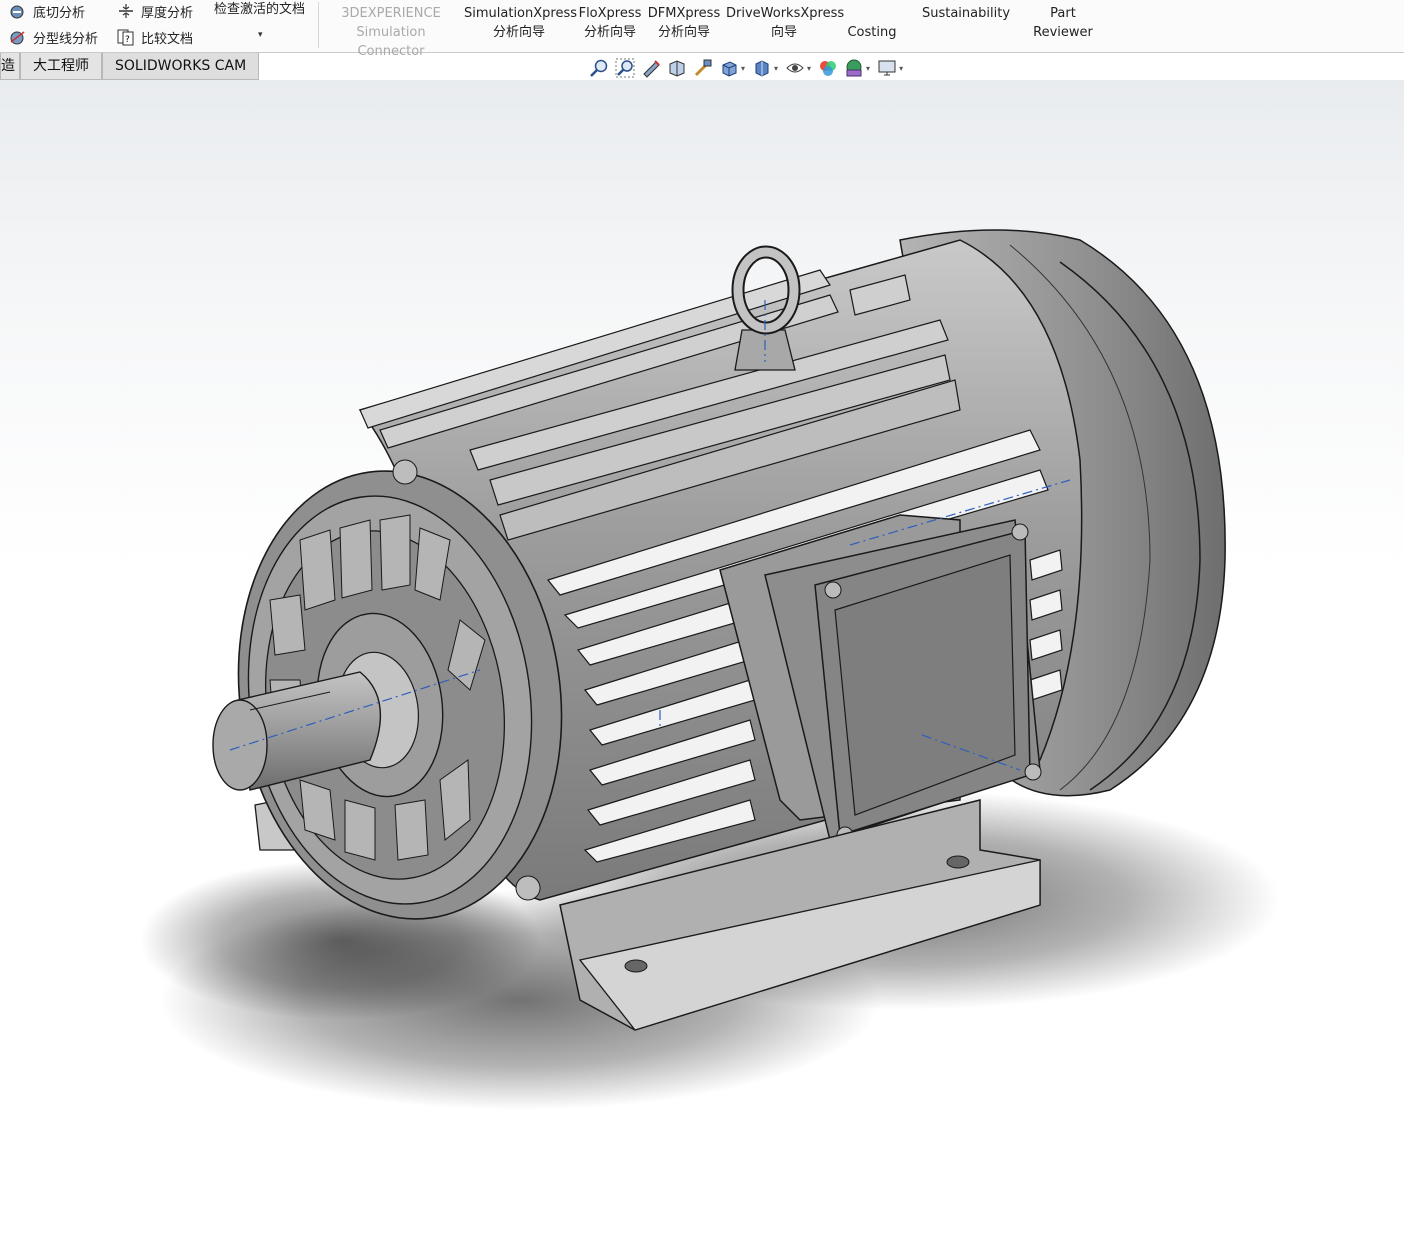  I want to click on undercut-analysis-button: 底切分析, so click(46, 11).